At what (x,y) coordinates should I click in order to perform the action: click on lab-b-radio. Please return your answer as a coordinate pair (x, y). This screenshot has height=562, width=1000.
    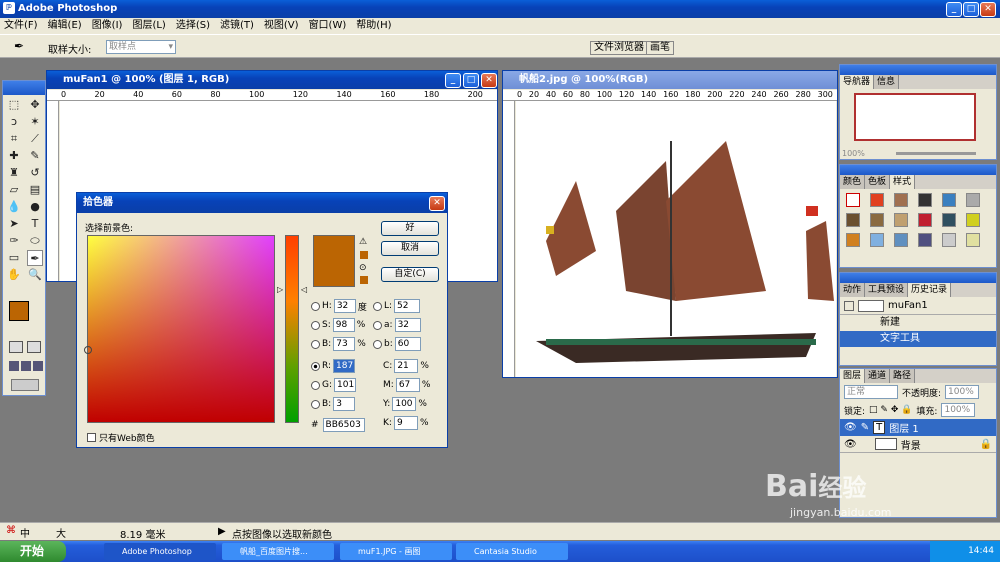
    Looking at the image, I should click on (377, 344).